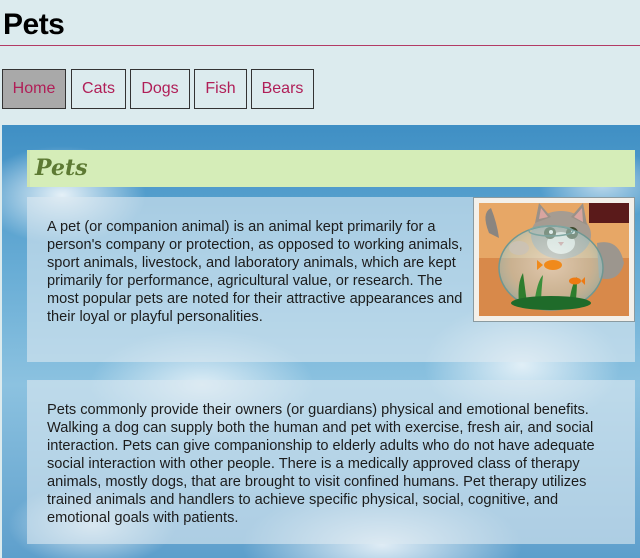 The image size is (640, 558). What do you see at coordinates (34, 89) in the screenshot?
I see `nav-home-button: Home` at bounding box center [34, 89].